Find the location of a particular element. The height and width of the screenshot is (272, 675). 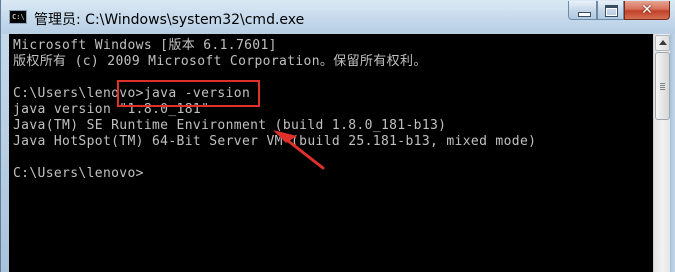

arrow-shaft is located at coordinates (305, 154).